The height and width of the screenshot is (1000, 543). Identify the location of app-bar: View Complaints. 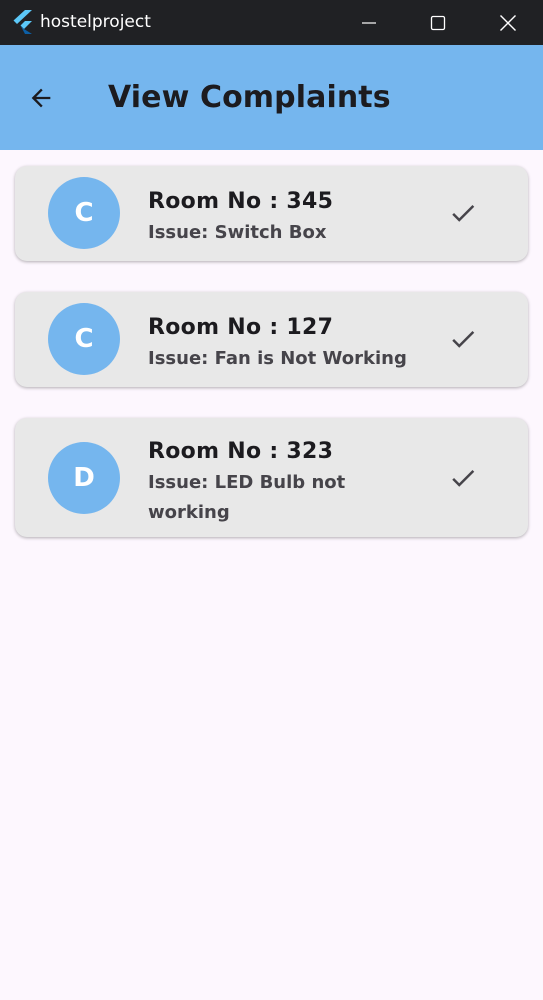
(271, 97).